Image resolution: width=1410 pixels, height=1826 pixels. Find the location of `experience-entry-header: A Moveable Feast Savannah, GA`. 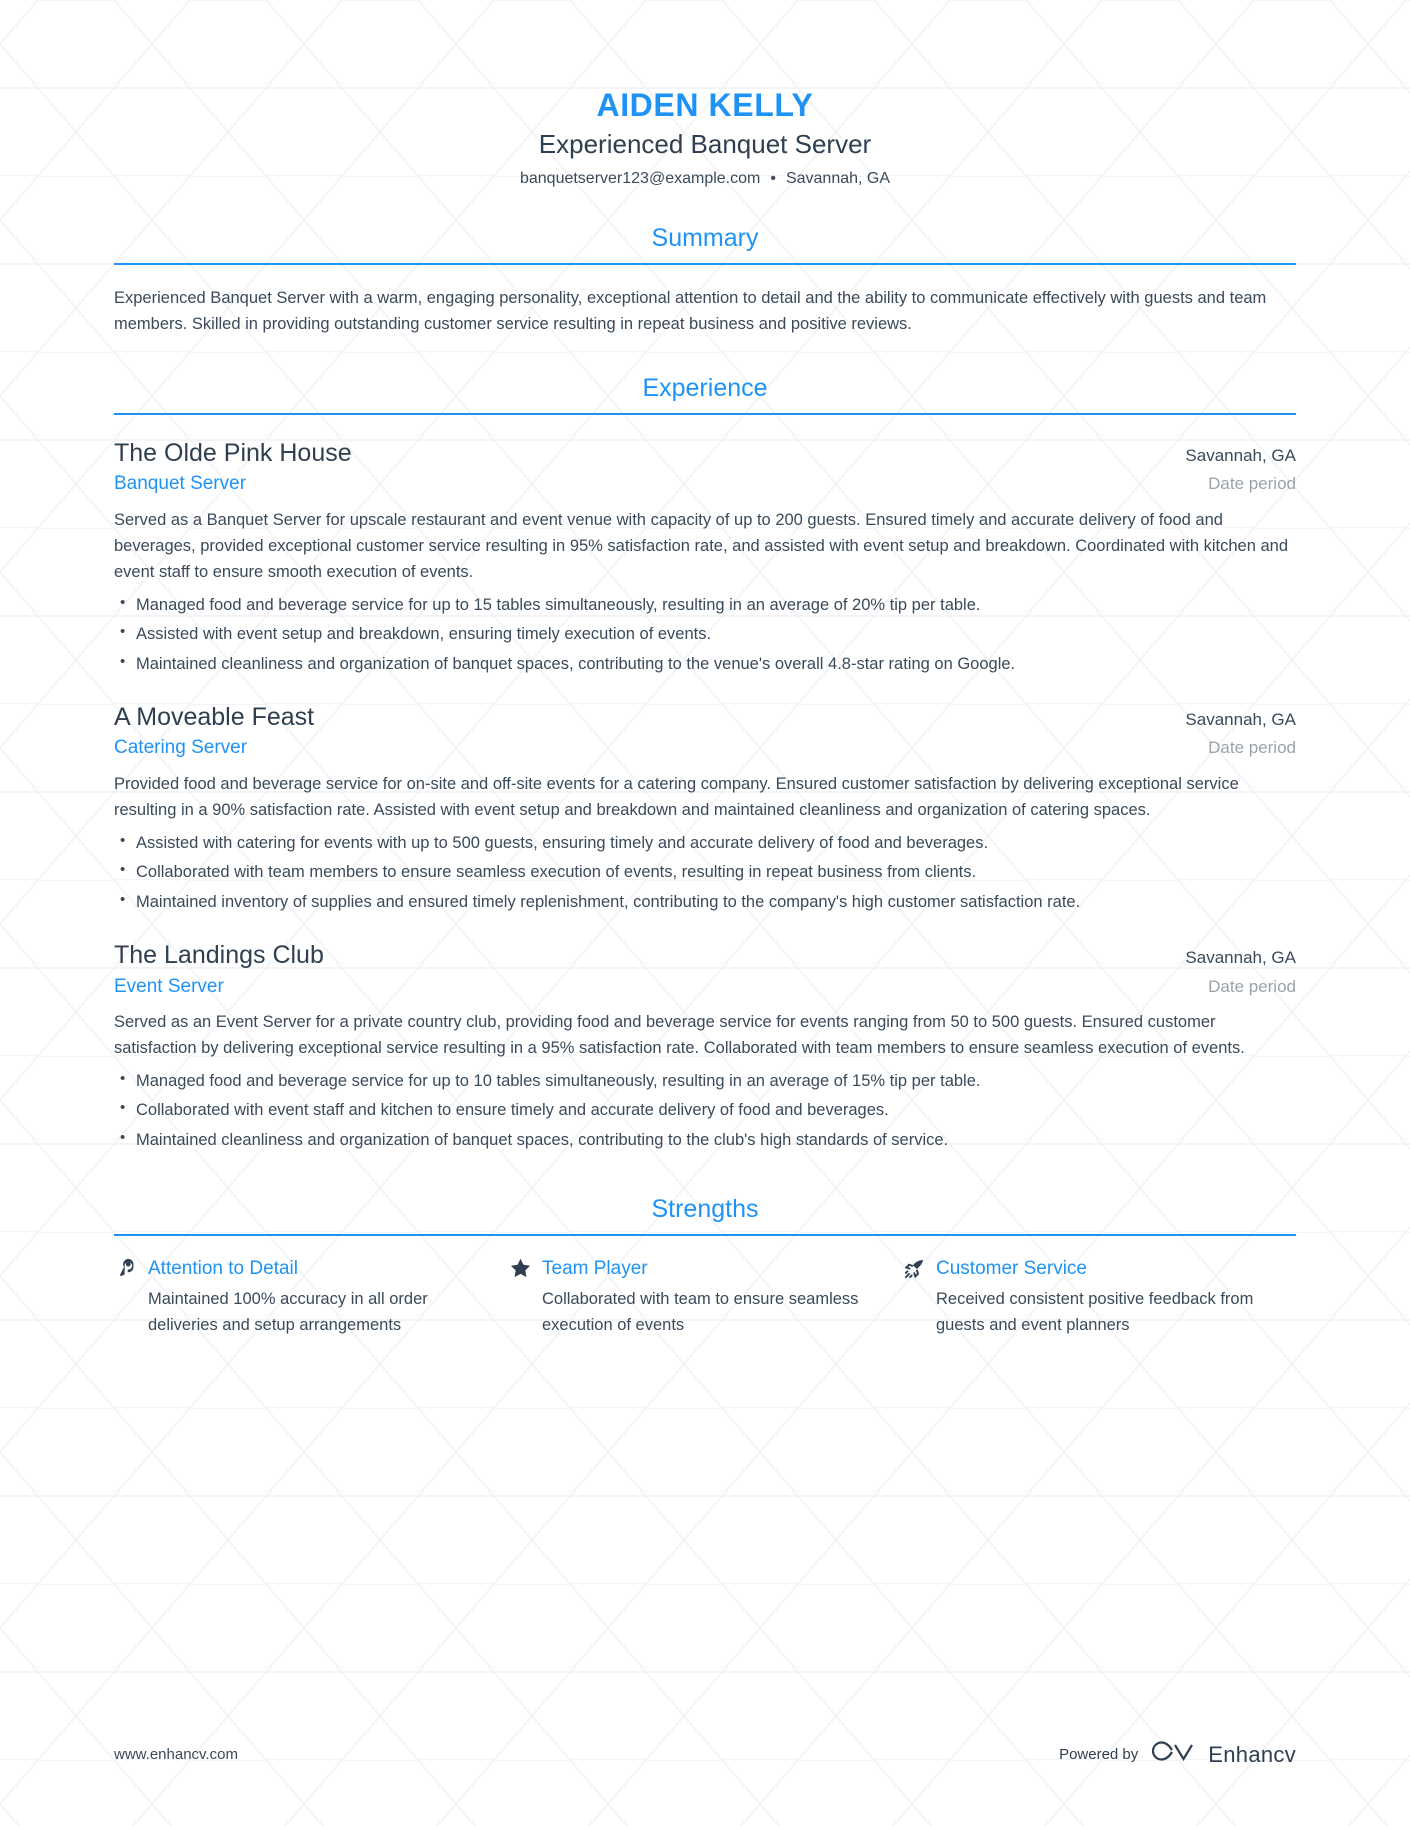

experience-entry-header: A Moveable Feast Savannah, GA is located at coordinates (705, 717).